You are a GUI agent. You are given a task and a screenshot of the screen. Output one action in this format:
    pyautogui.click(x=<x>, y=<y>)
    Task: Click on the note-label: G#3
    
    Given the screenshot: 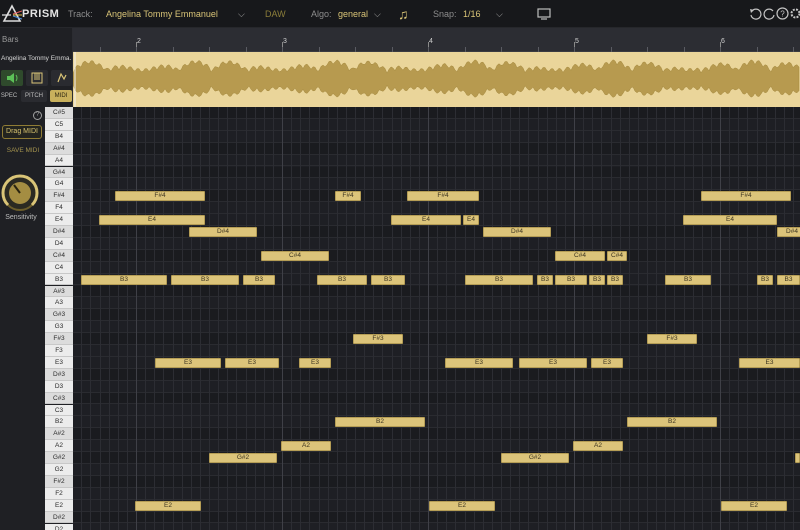 What is the action you would take?
    pyautogui.click(x=59, y=315)
    